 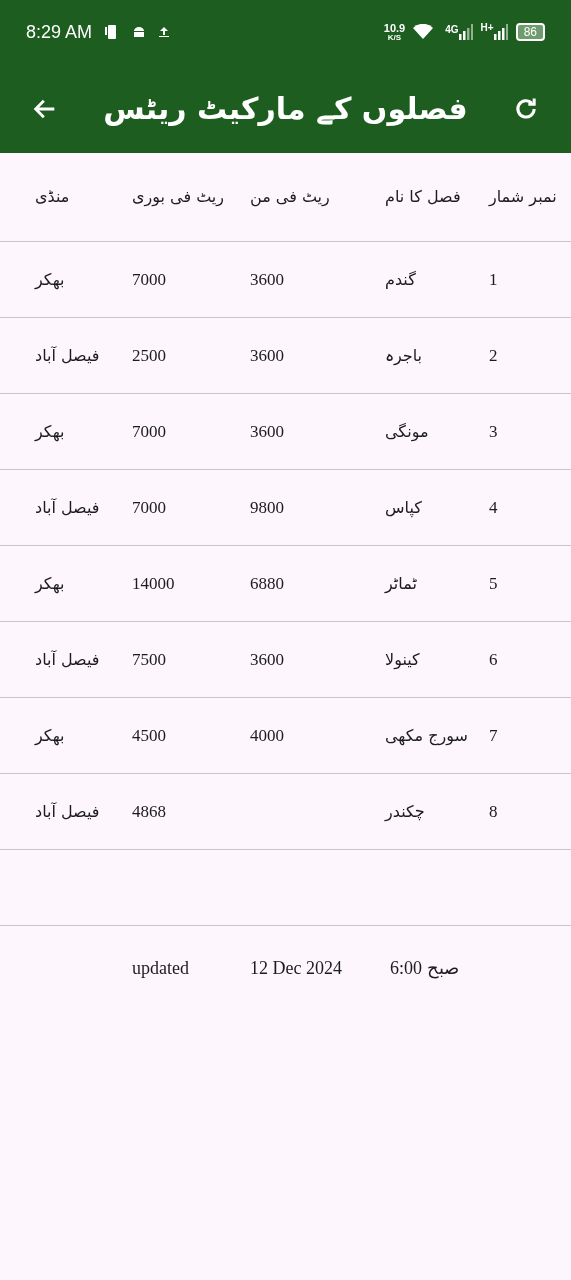 What do you see at coordinates (523, 197) in the screenshot?
I see `column-header: نمبر شمار` at bounding box center [523, 197].